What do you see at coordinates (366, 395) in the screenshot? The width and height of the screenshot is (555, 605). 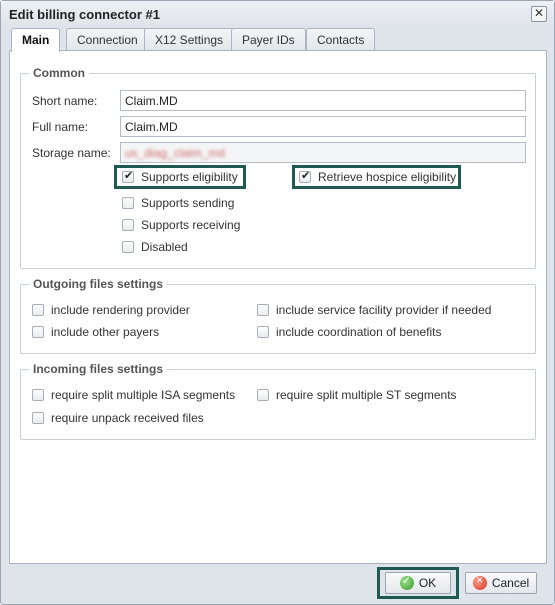 I see `require-split-st-label: require split multiple ST segments` at bounding box center [366, 395].